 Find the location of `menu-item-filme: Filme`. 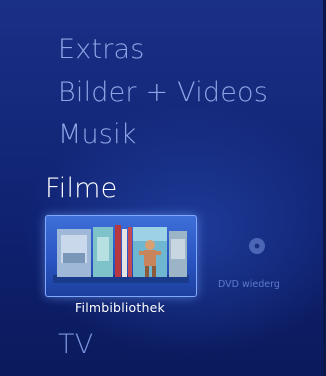

menu-item-filme: Filme is located at coordinates (81, 188).